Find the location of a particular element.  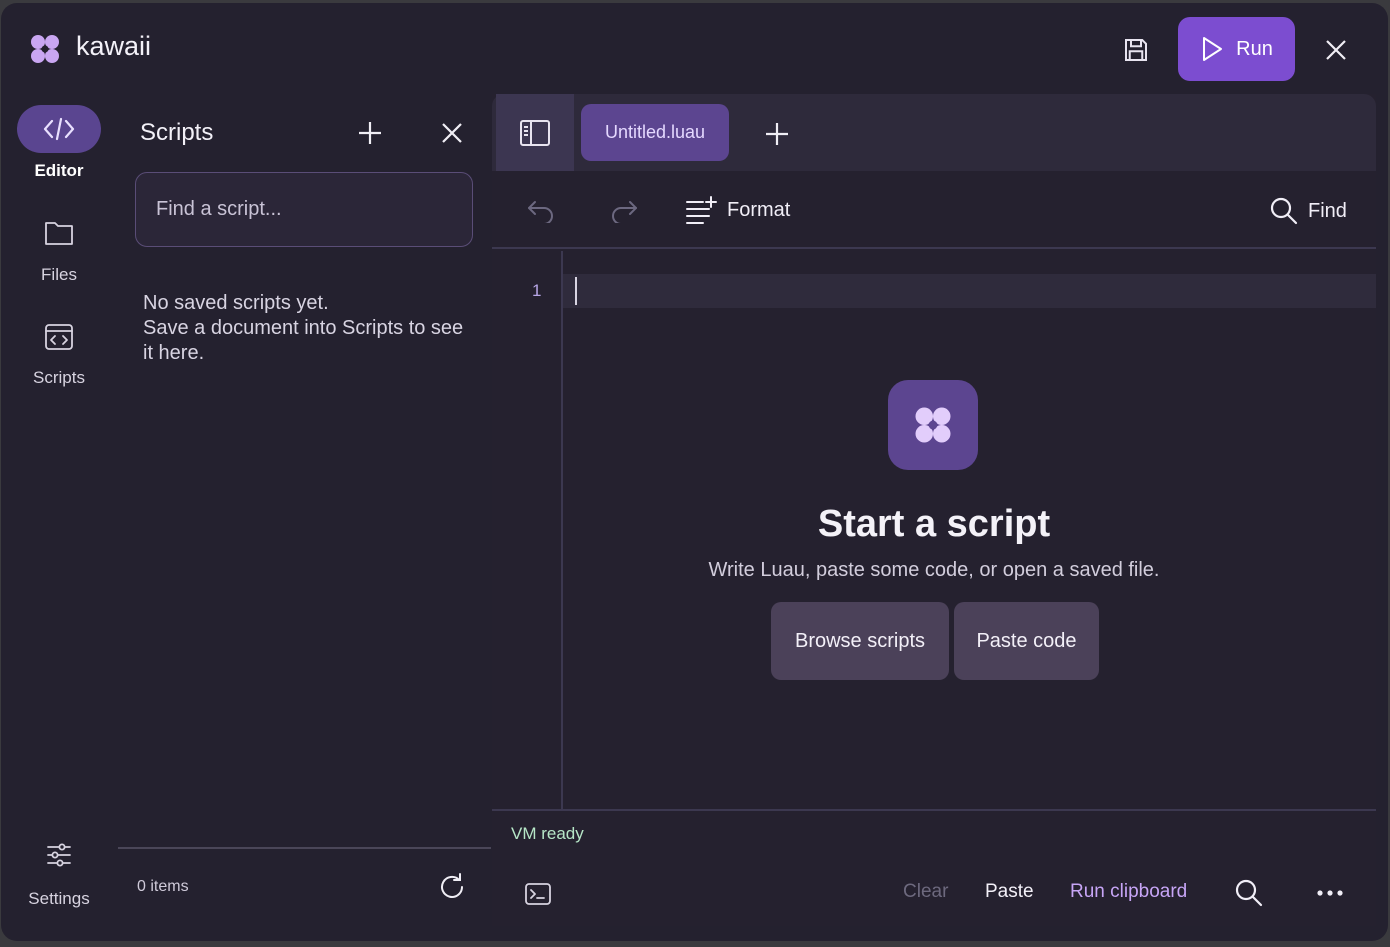

refresh-icon is located at coordinates (452, 885).